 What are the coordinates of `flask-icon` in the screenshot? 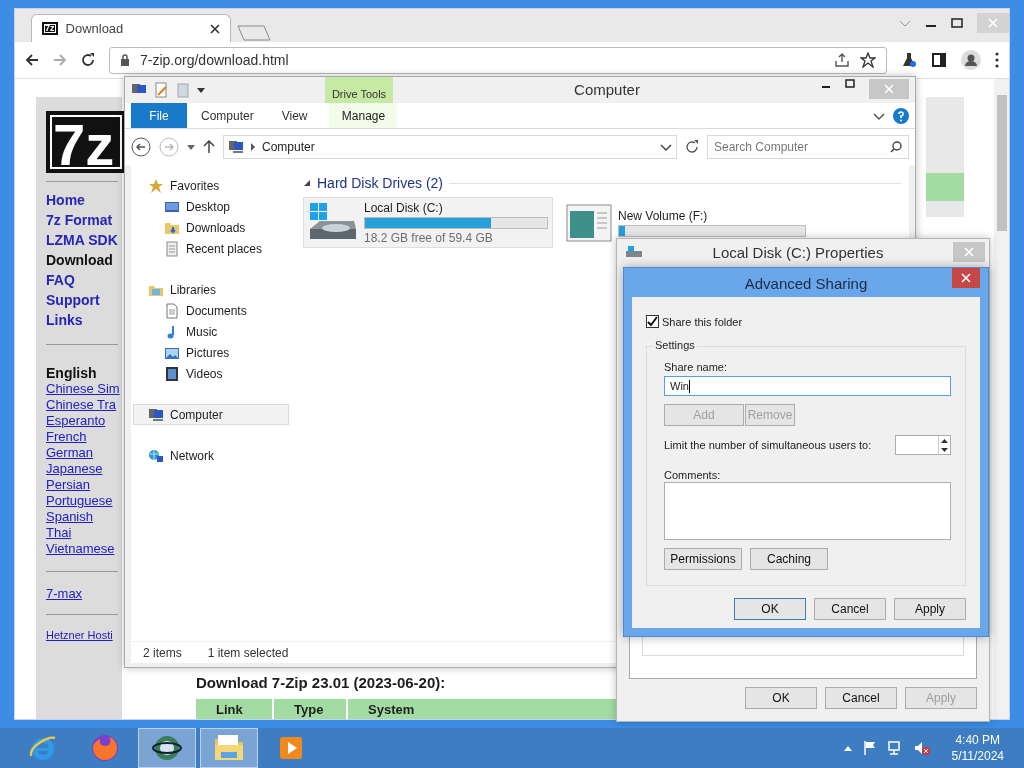 It's located at (909, 60).